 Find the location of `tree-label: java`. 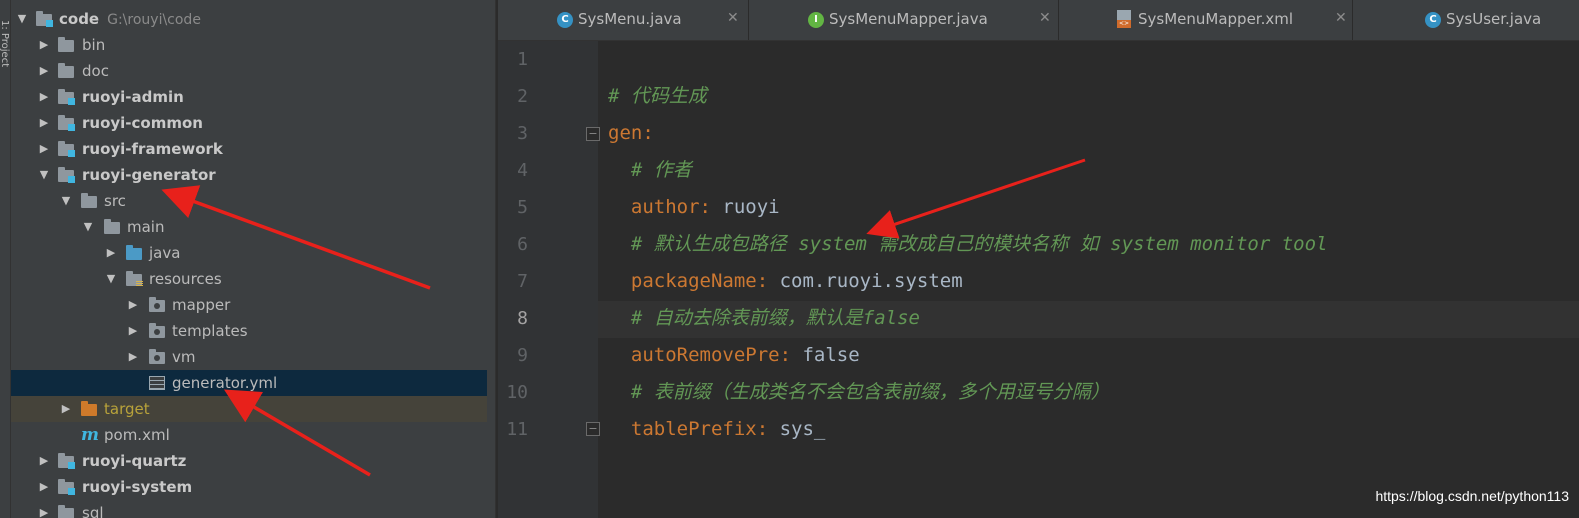

tree-label: java is located at coordinates (165, 253).